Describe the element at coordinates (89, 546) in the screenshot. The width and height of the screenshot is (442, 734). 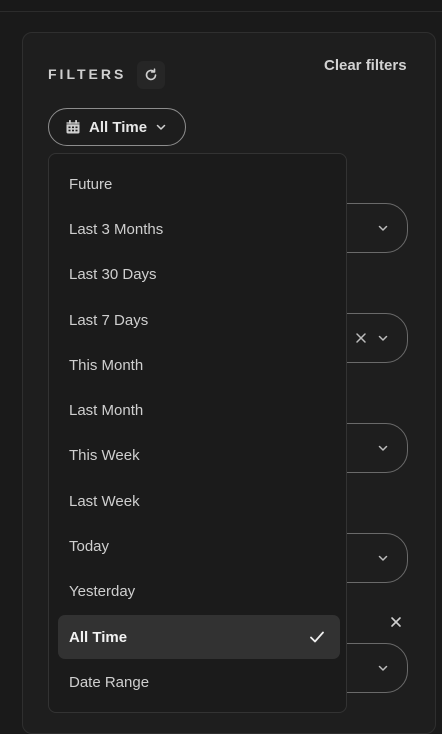
I see `option-label: Today` at that location.